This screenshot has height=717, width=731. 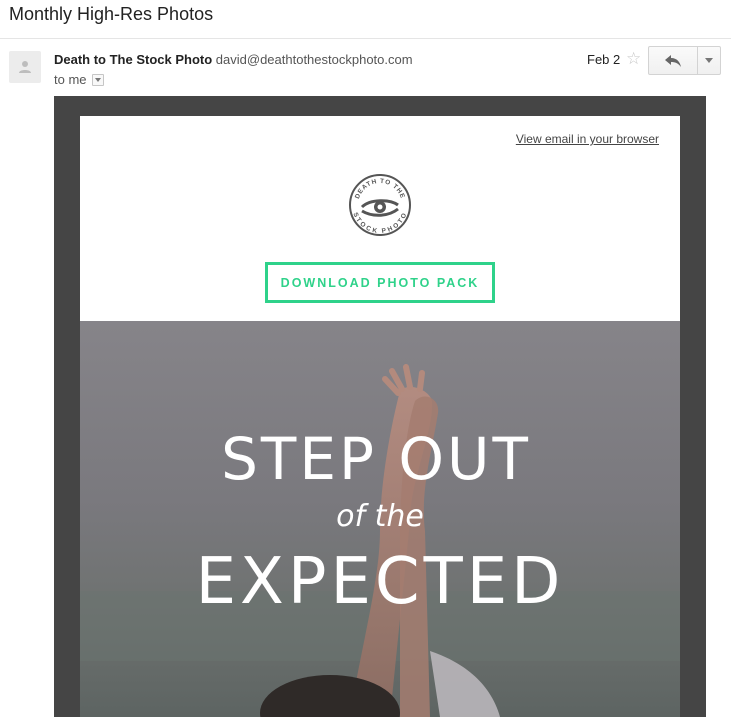 I want to click on more-options-button, so click(x=709, y=60).